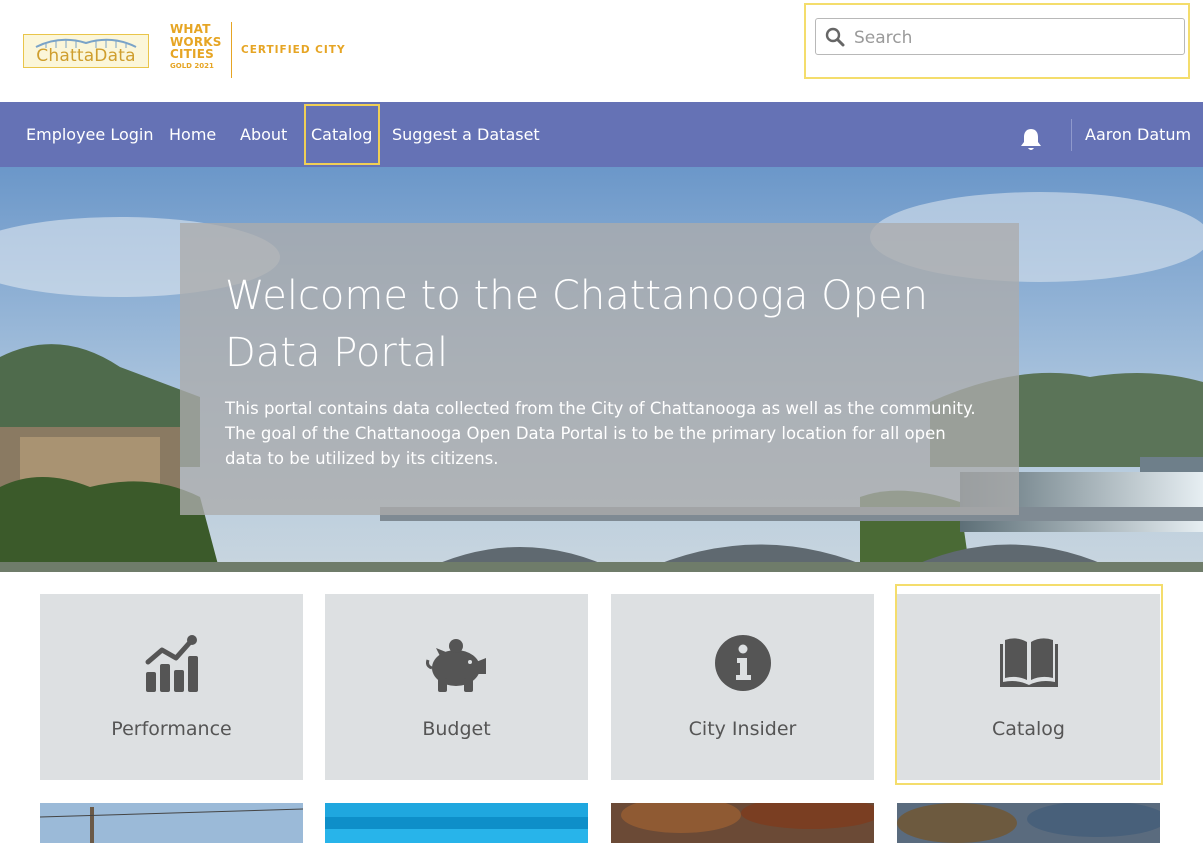 This screenshot has width=1203, height=843. What do you see at coordinates (90, 134) in the screenshot?
I see `nav-employee-login: Employee Login` at bounding box center [90, 134].